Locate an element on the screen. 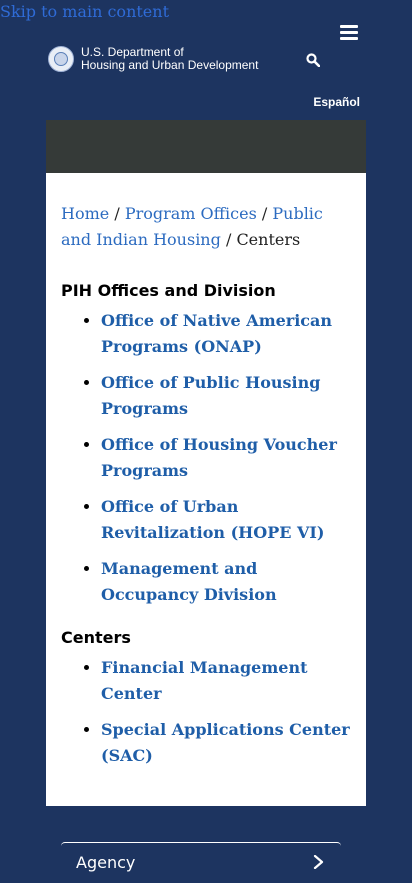  agency-accordion-toggle: Agency is located at coordinates (201, 862).